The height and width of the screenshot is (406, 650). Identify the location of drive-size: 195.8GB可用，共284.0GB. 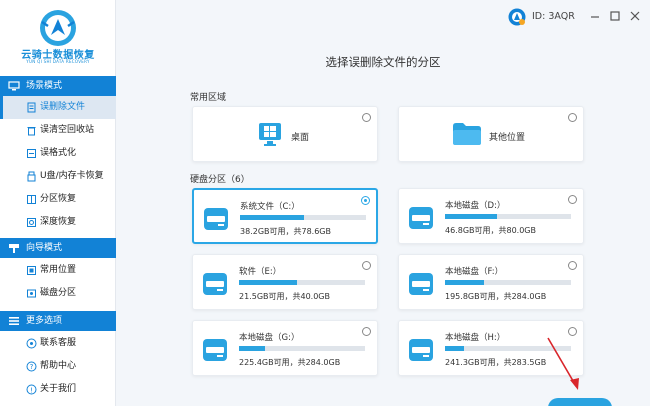
(496, 296).